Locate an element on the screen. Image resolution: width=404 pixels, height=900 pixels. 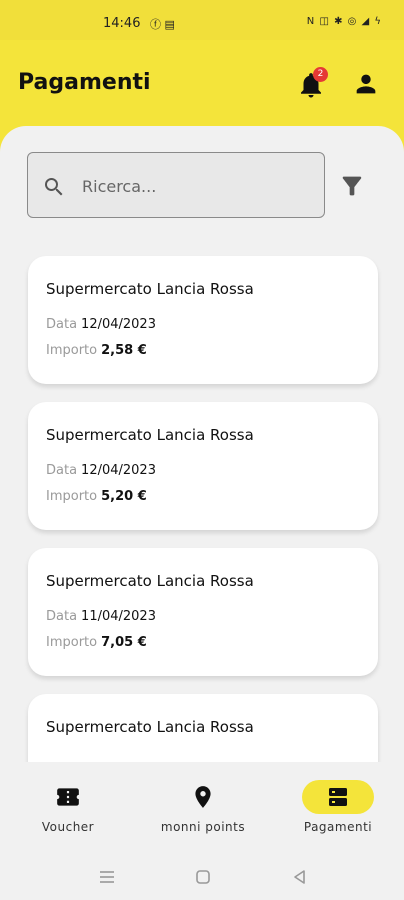
payments-list-icon is located at coordinates (338, 797).